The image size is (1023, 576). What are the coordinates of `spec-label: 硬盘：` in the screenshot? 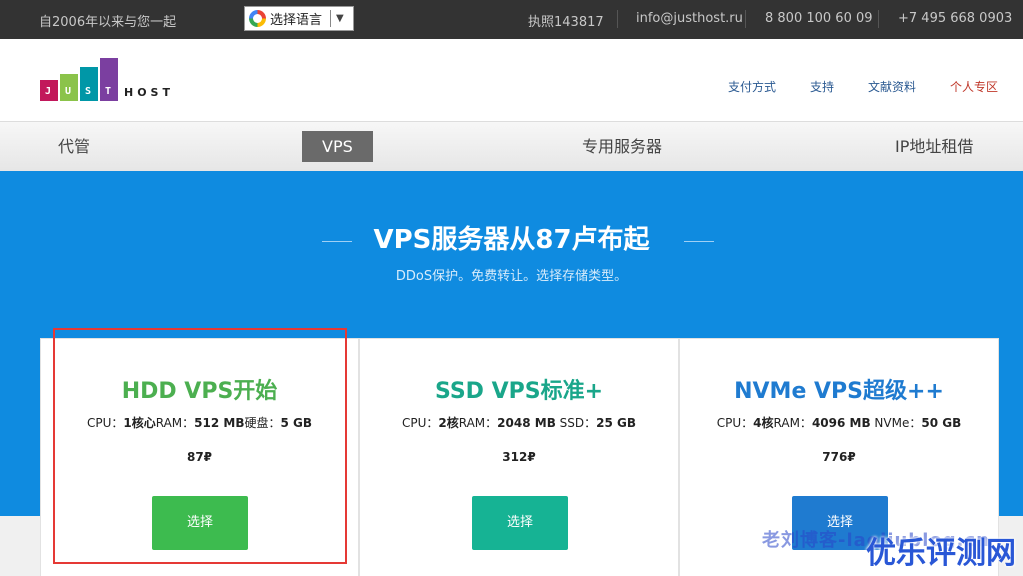 It's located at (262, 423).